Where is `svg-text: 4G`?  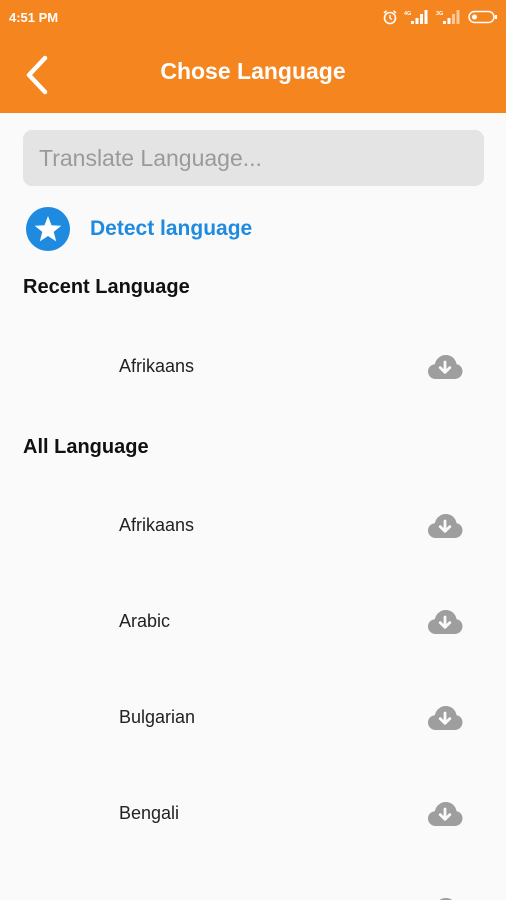
svg-text: 4G is located at coordinates (407, 14).